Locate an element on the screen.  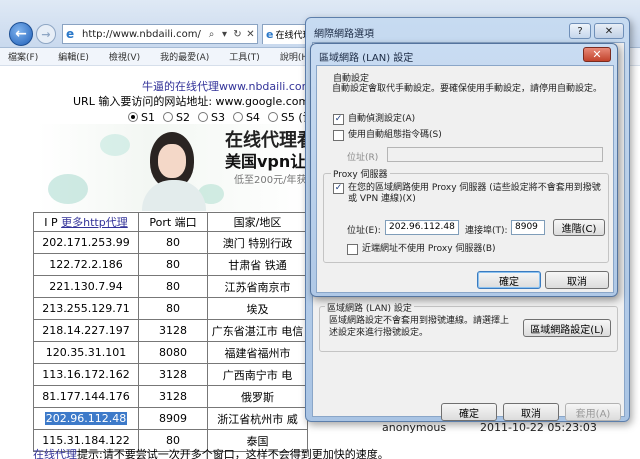
cell-ip: 221.130.7.94 is located at coordinates (86, 286).